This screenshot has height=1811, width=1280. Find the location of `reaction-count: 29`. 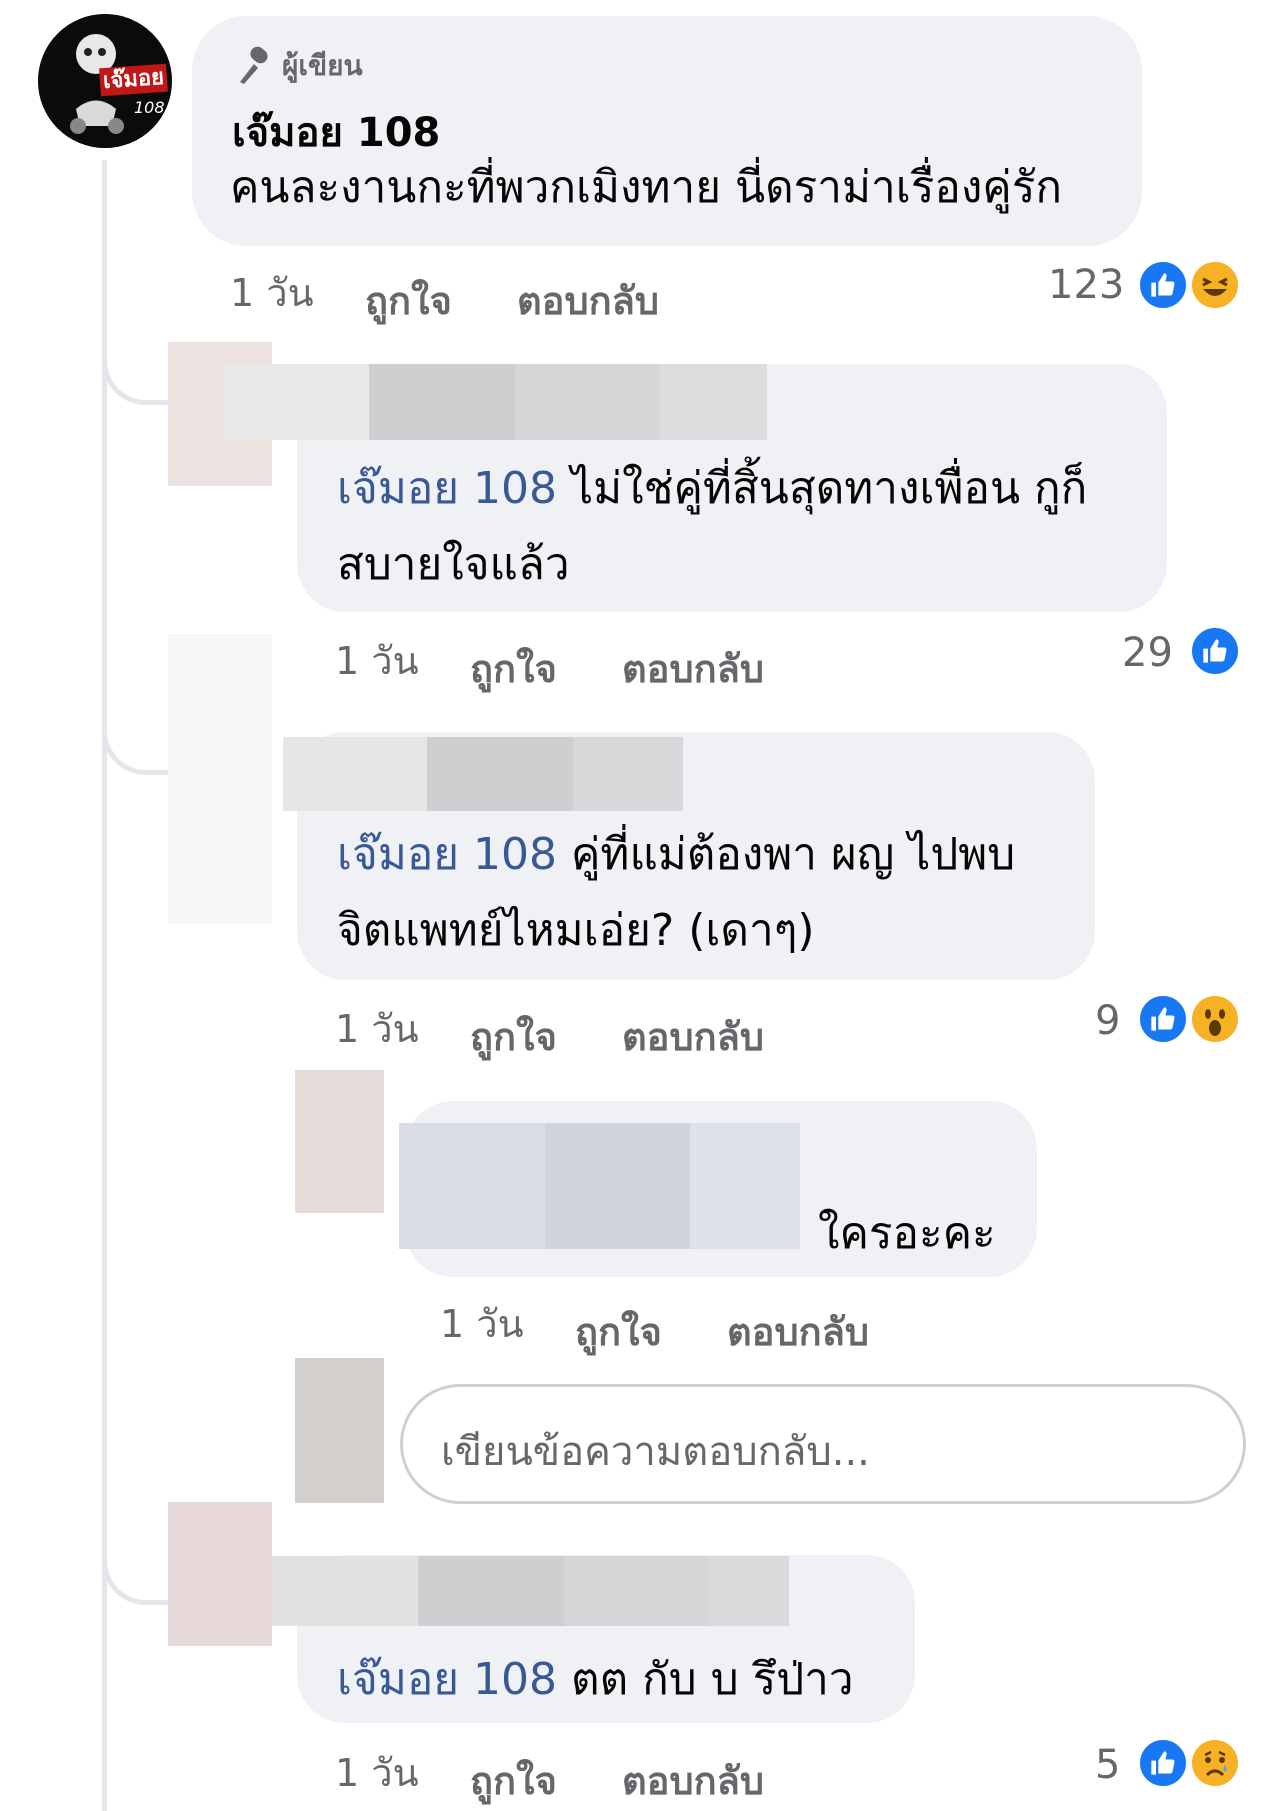

reaction-count: 29 is located at coordinates (1147, 653).